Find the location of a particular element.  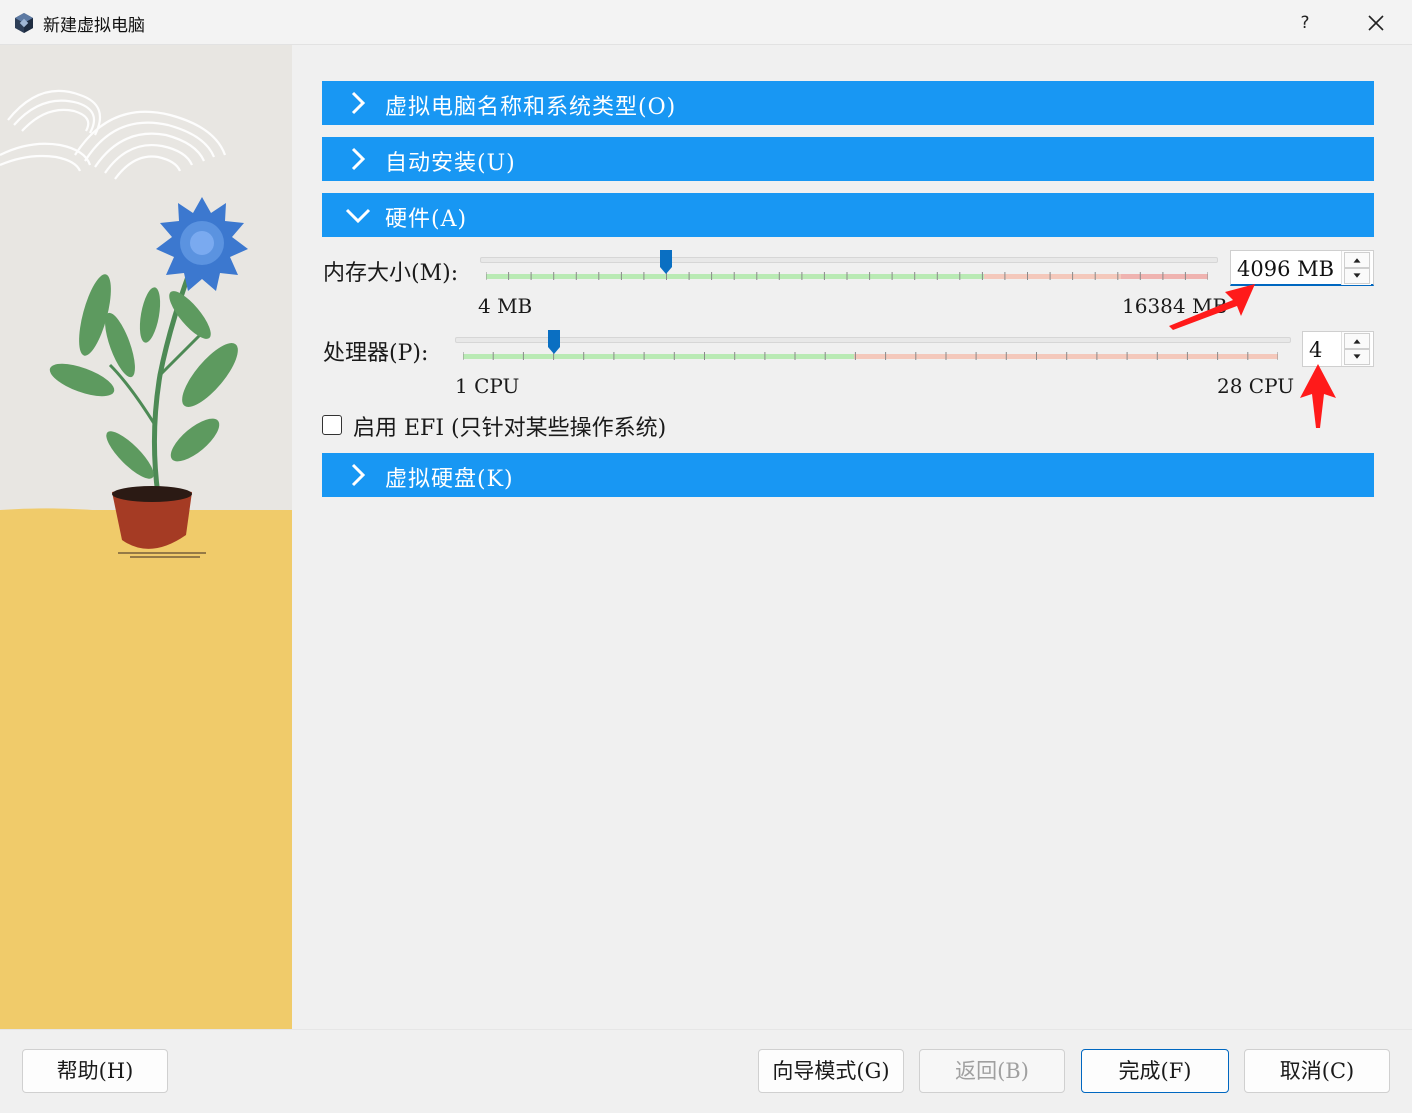

cpu-slider-groove is located at coordinates (873, 340).